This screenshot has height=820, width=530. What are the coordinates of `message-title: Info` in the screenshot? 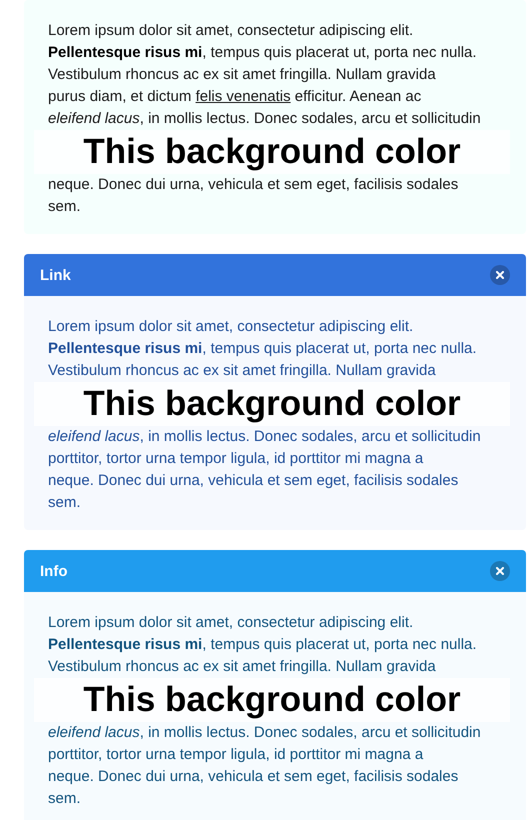 It's located at (54, 571).